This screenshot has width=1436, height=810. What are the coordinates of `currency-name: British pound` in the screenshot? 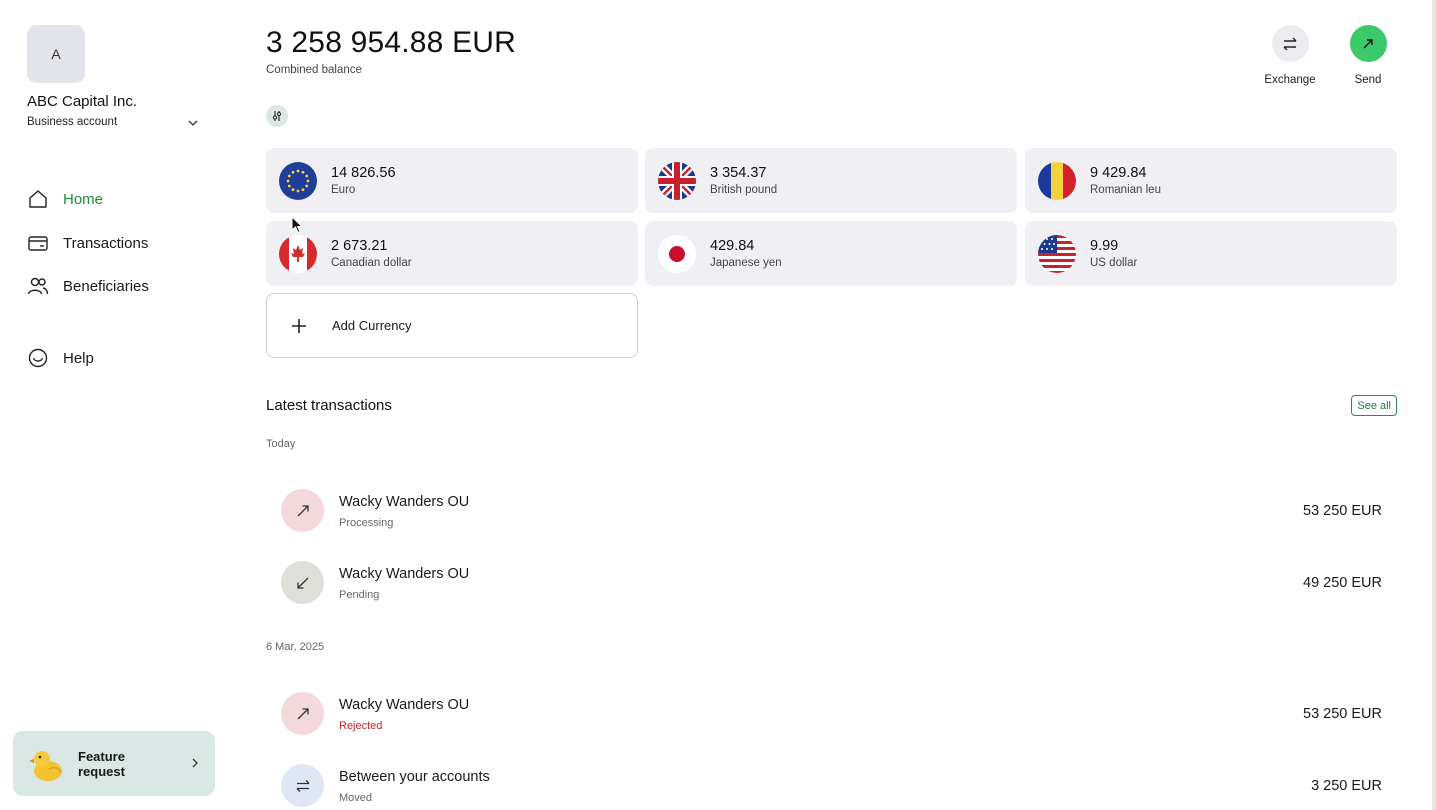 It's located at (744, 190).